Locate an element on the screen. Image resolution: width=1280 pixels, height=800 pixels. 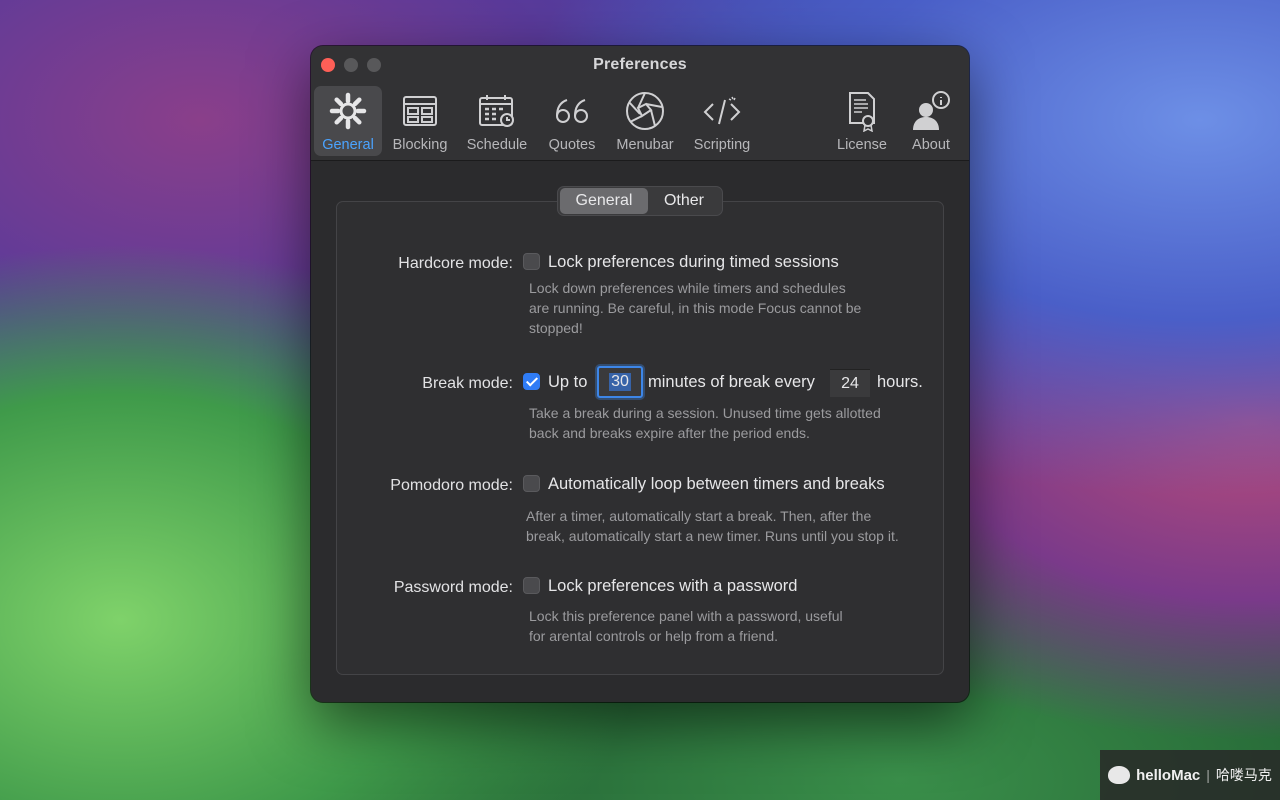
toolbar-schedule-label: Schedule is located at coordinates (497, 145).